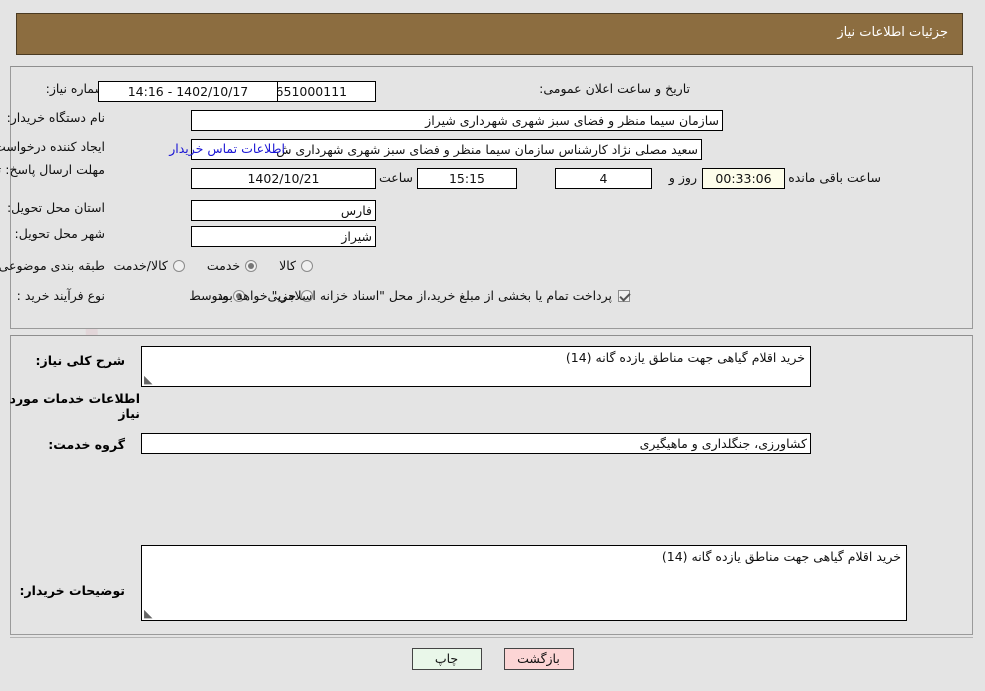  I want to click on buyer-notes-label: توضیحات خریدار:, so click(72, 590).